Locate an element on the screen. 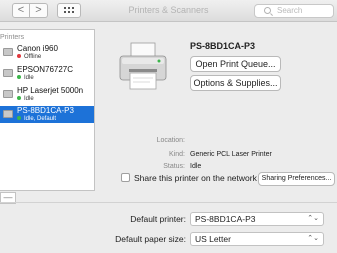 The width and height of the screenshot is (337, 253). search-field: Search is located at coordinates (294, 11).